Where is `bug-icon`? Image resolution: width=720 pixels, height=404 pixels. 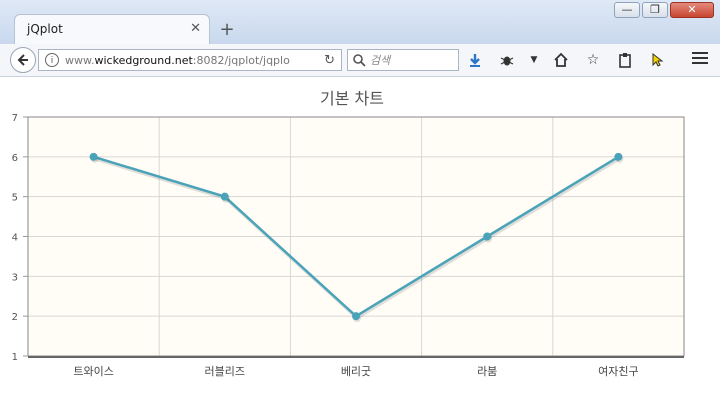
bug-icon is located at coordinates (507, 60).